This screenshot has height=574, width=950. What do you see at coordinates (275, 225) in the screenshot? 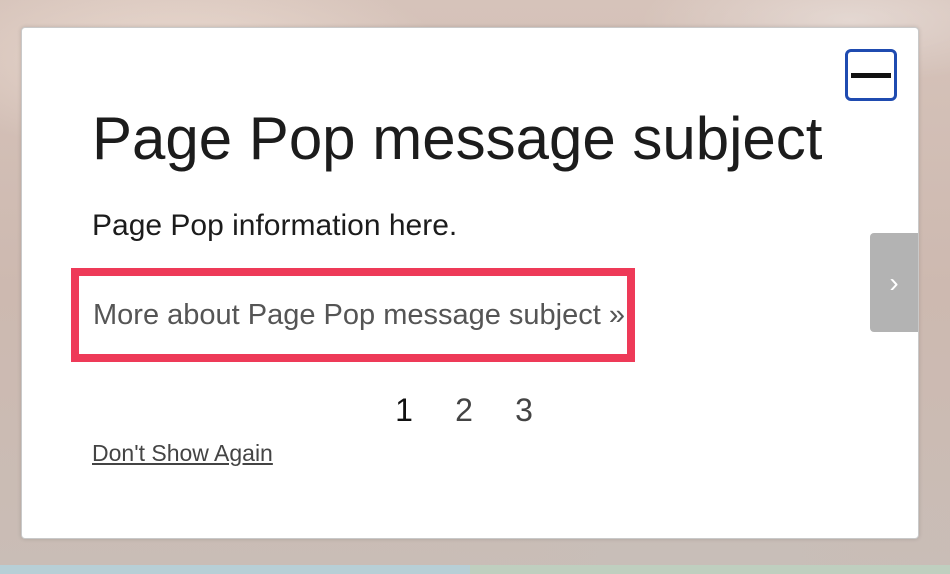
I see `popup-info-text: Page Pop information here.` at bounding box center [275, 225].